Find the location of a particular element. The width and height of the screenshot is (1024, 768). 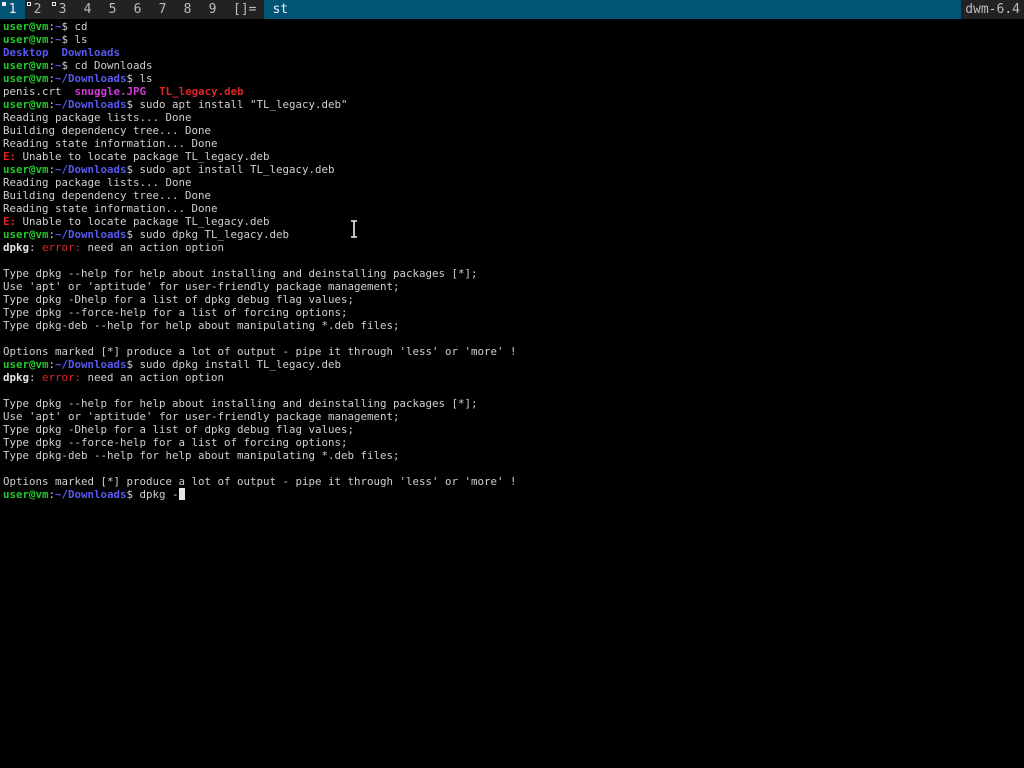

terminal-text: Downloads is located at coordinates (91, 52).